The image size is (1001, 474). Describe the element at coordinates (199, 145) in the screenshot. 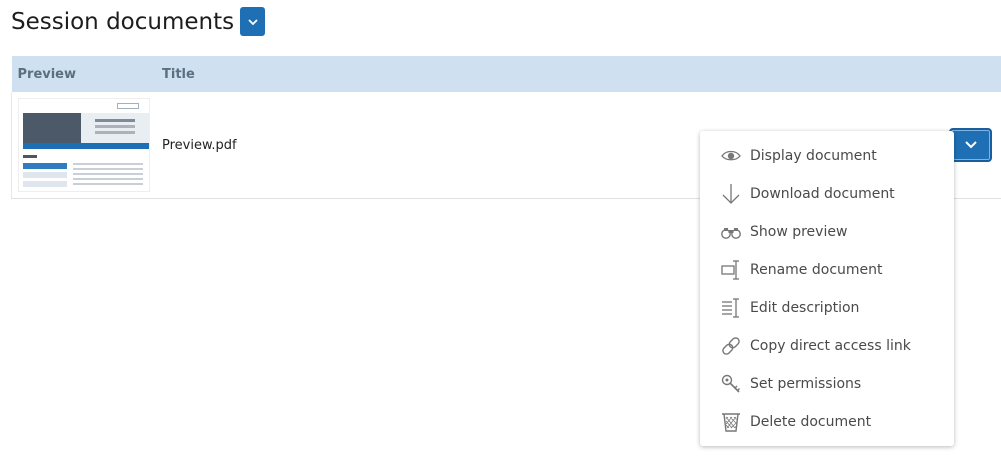

I see `document-filename: Preview.pdf` at that location.